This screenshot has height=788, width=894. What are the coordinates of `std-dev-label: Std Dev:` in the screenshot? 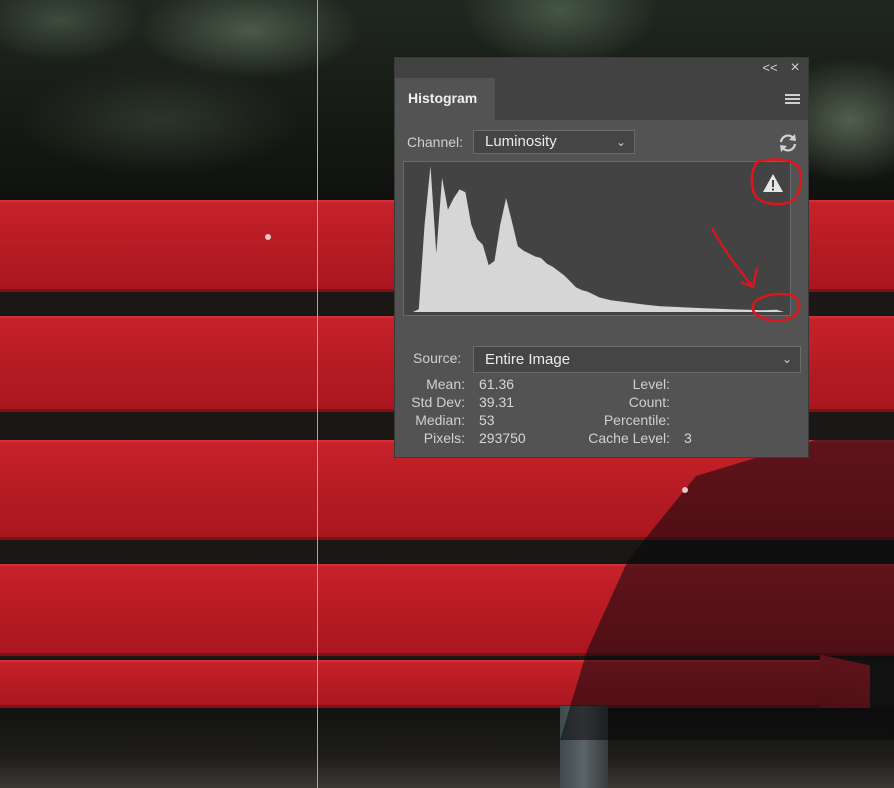 It's located at (438, 402).